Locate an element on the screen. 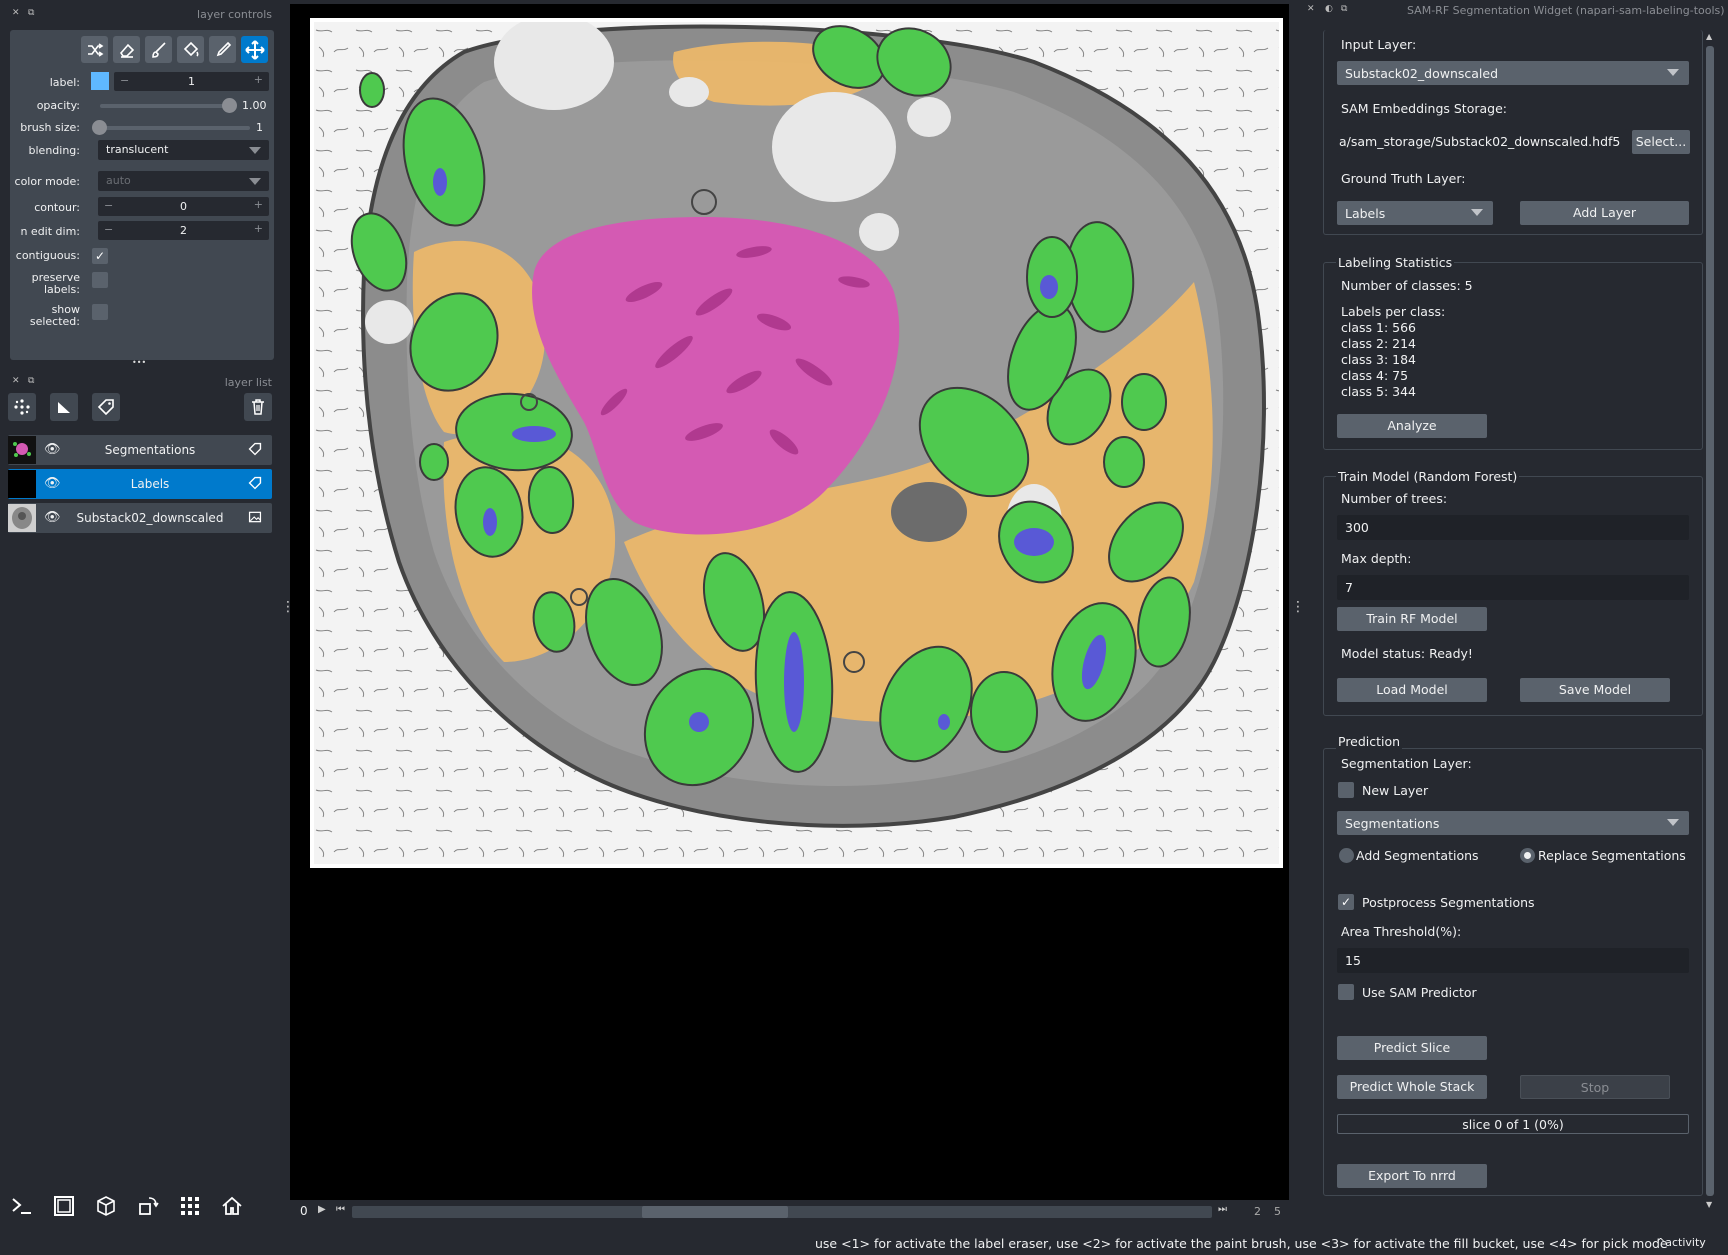  hide-dock-icon: ◐ is located at coordinates (1329, 9).